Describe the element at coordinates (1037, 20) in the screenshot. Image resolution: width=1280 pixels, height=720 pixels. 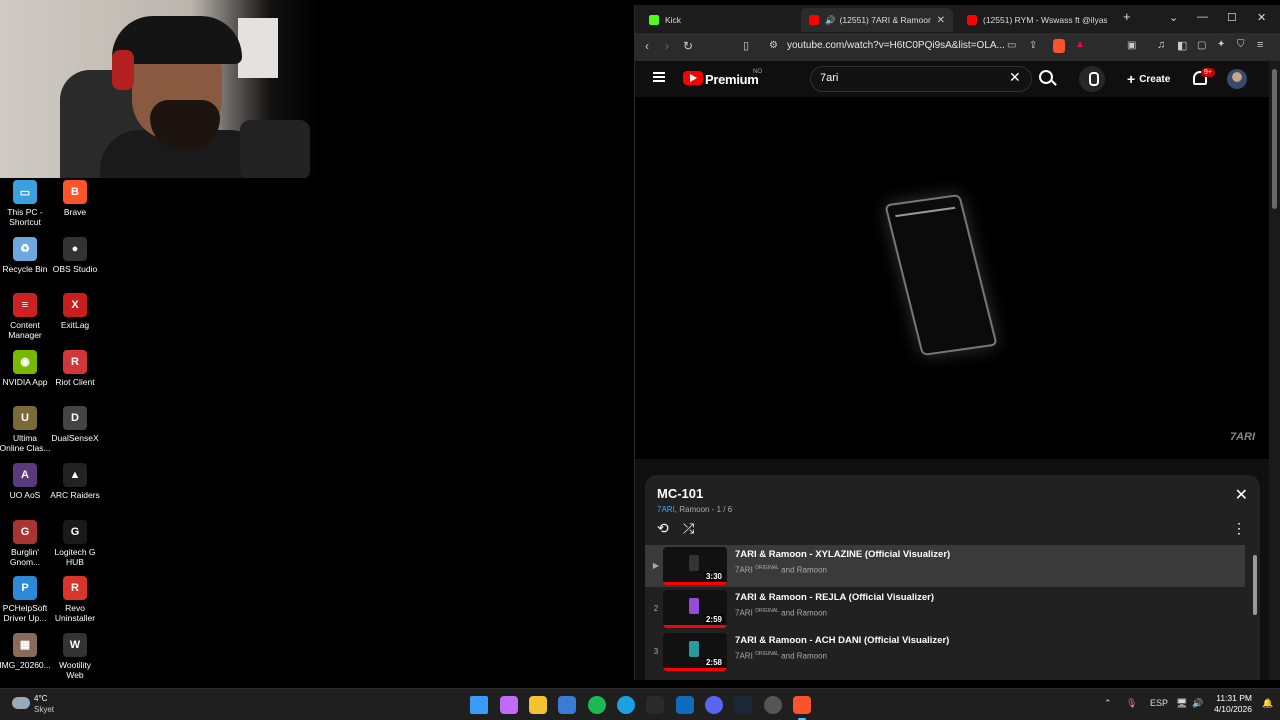
I see `tab-youtube-rym: (12551) RYM - Wswass ft @ilyaselm` at that location.